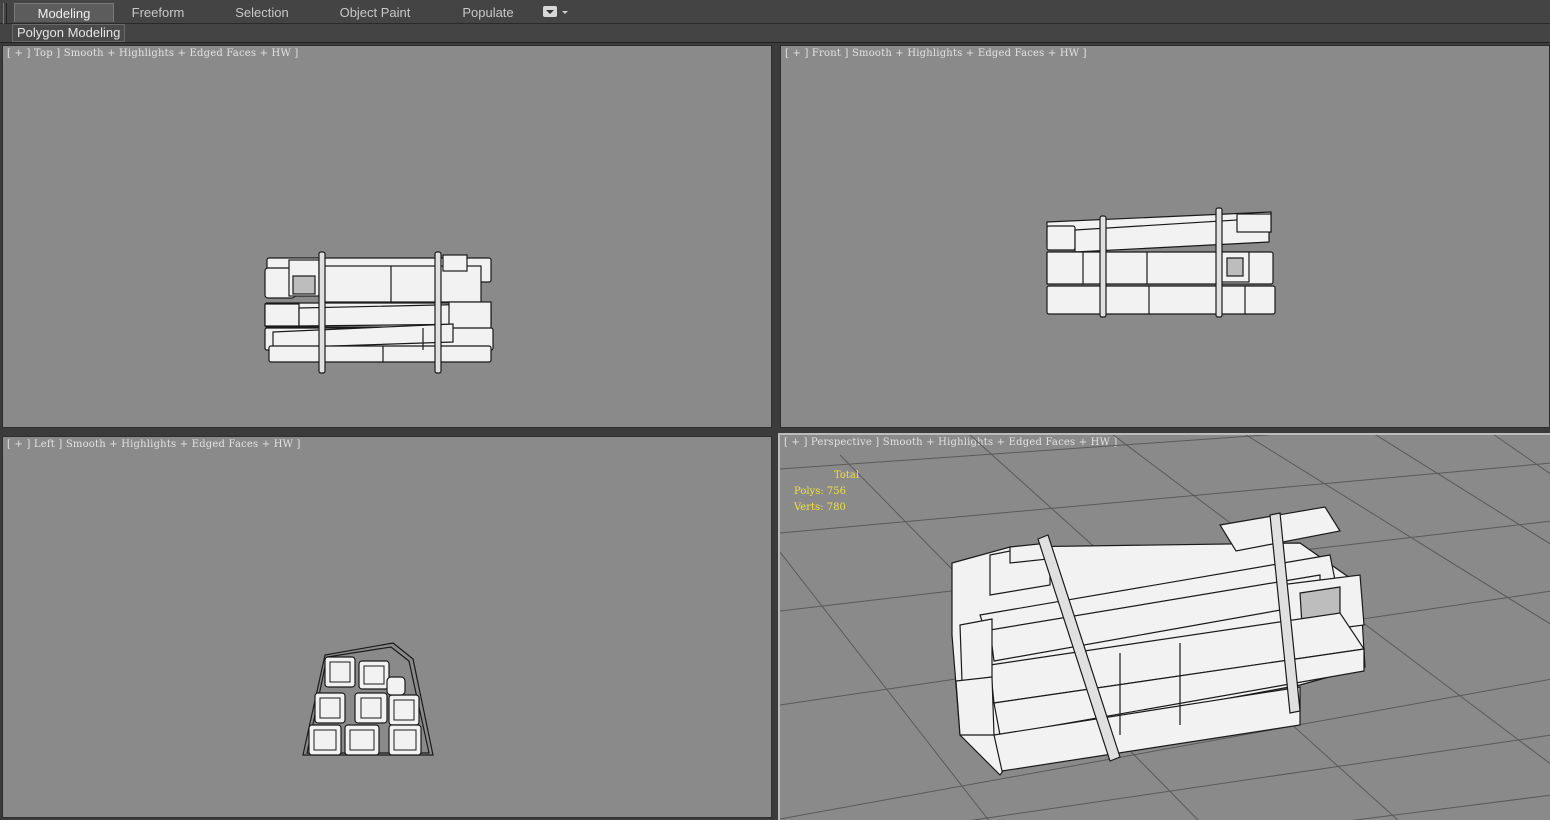 This screenshot has width=1550, height=820. What do you see at coordinates (379, 312) in the screenshot?
I see `top-view-logs-model` at bounding box center [379, 312].